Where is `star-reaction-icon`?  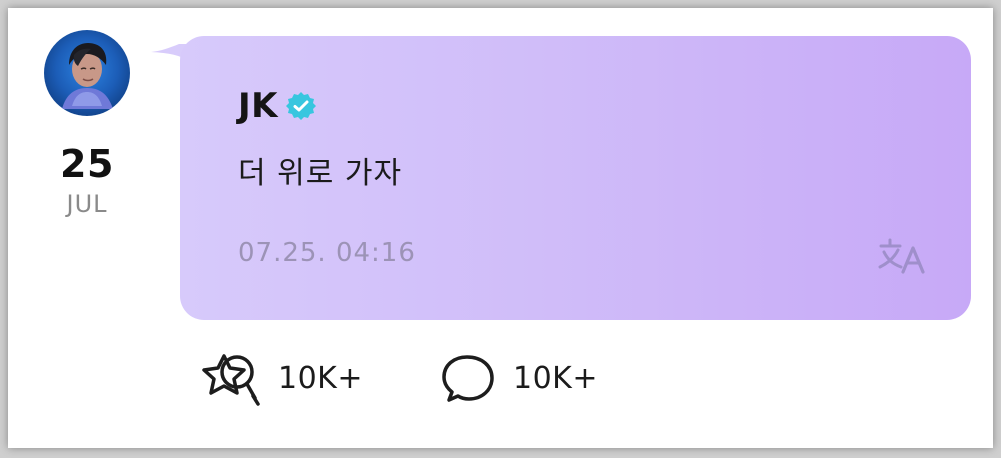
star-reaction-icon is located at coordinates (229, 379).